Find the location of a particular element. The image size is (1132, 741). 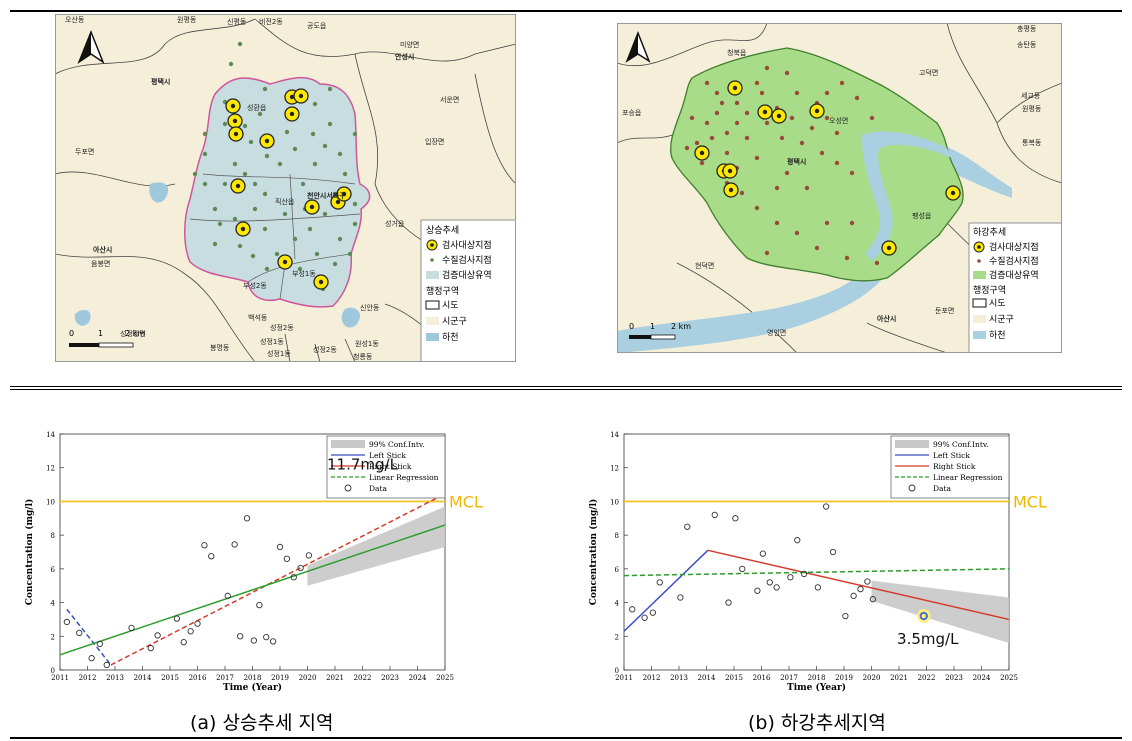

scale-label: 0 is located at coordinates (71, 333).